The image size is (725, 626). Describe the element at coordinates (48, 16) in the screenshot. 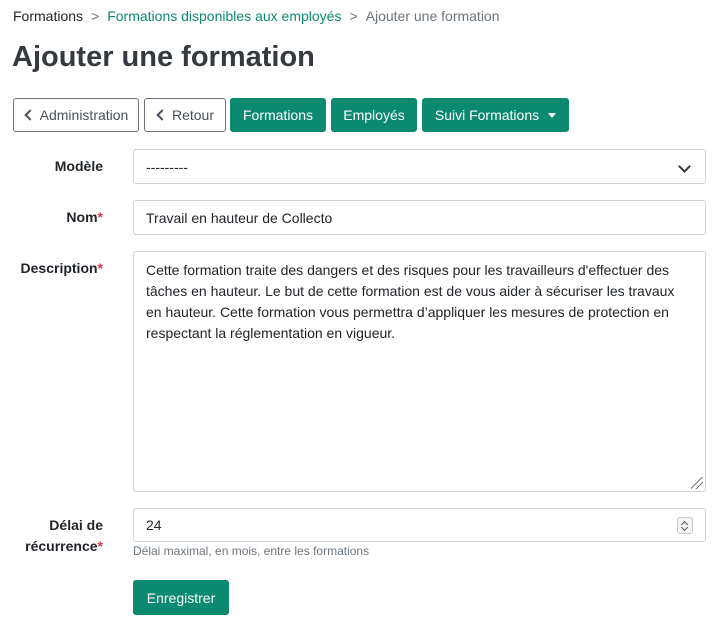

I see `breadcrumb-root: Formations` at that location.